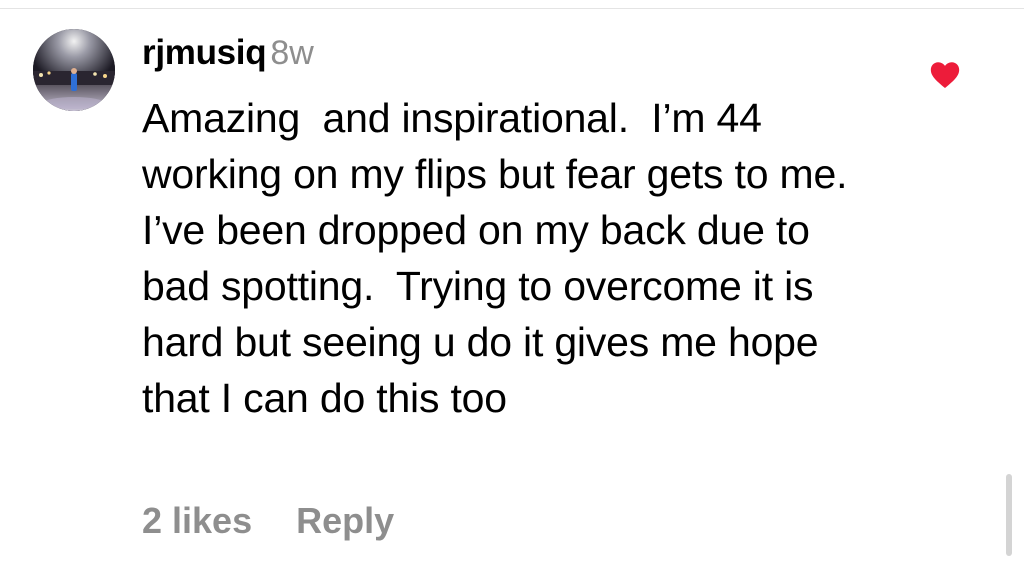 Image resolution: width=1024 pixels, height=563 pixels. Describe the element at coordinates (268, 521) in the screenshot. I see `comment-actions: 2 likes Reply` at that location.